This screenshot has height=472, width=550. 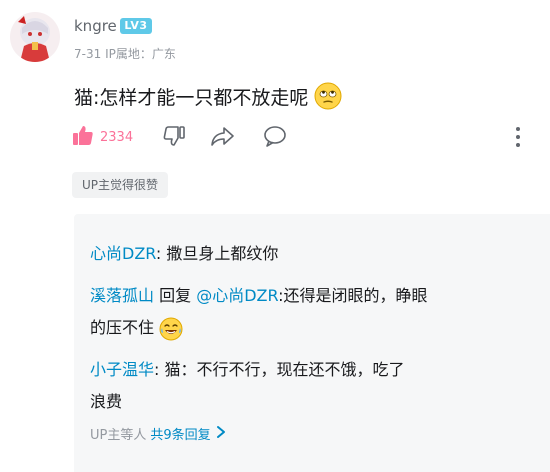 What do you see at coordinates (221, 434) in the screenshot?
I see `chevron-right-icon` at bounding box center [221, 434].